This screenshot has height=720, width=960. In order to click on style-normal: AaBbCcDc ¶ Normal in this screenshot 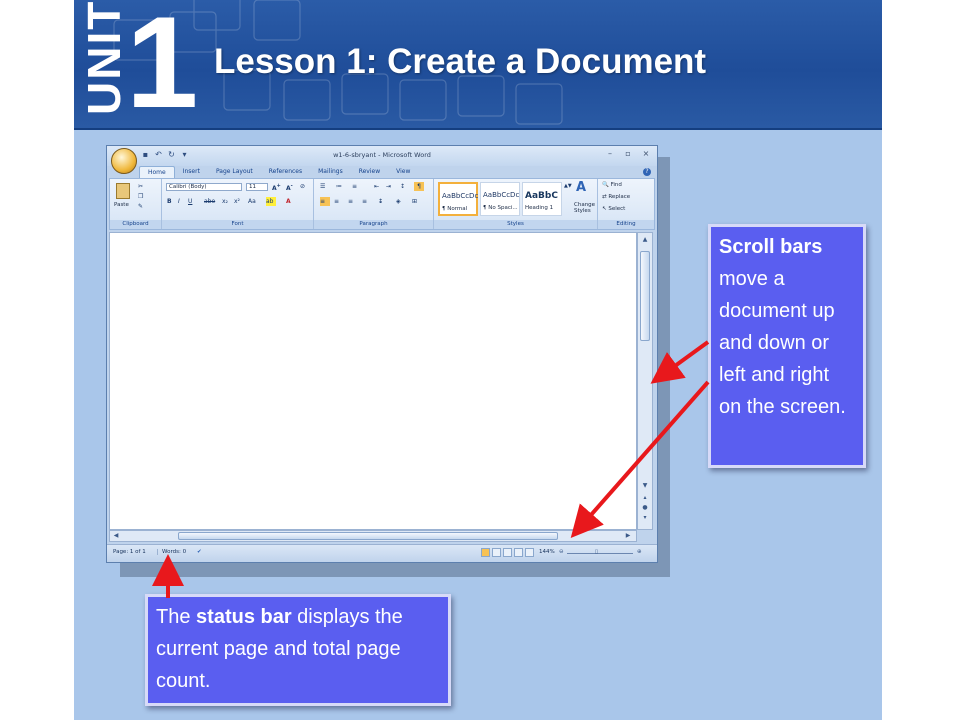, I will do `click(458, 199)`.